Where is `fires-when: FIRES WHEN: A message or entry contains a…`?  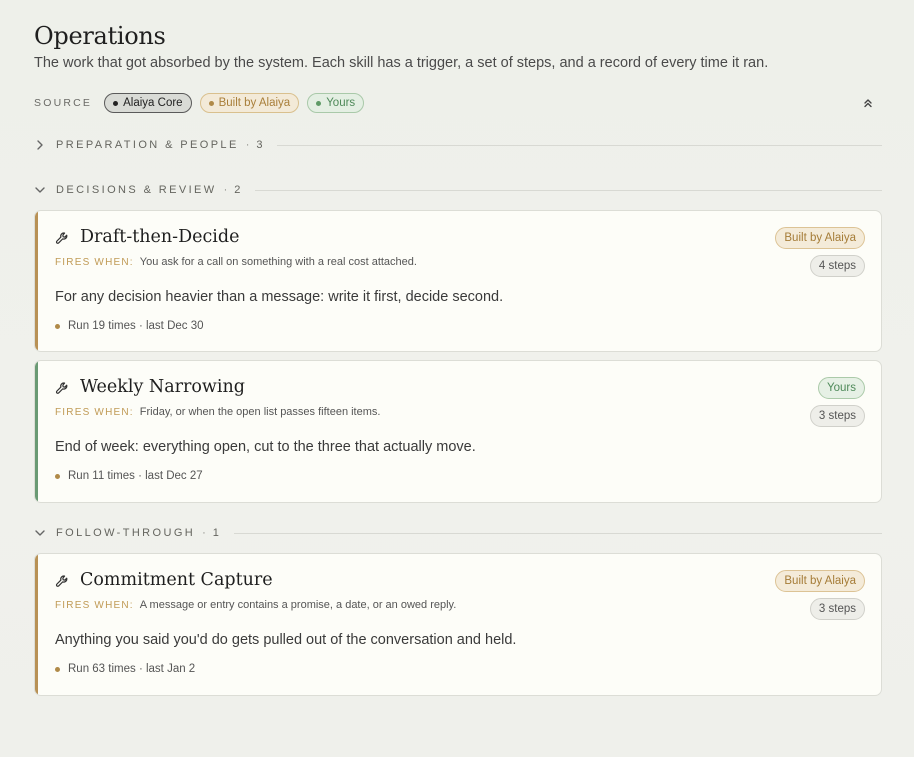
fires-when: FIRES WHEN: A message or entry contains a… is located at coordinates (255, 605).